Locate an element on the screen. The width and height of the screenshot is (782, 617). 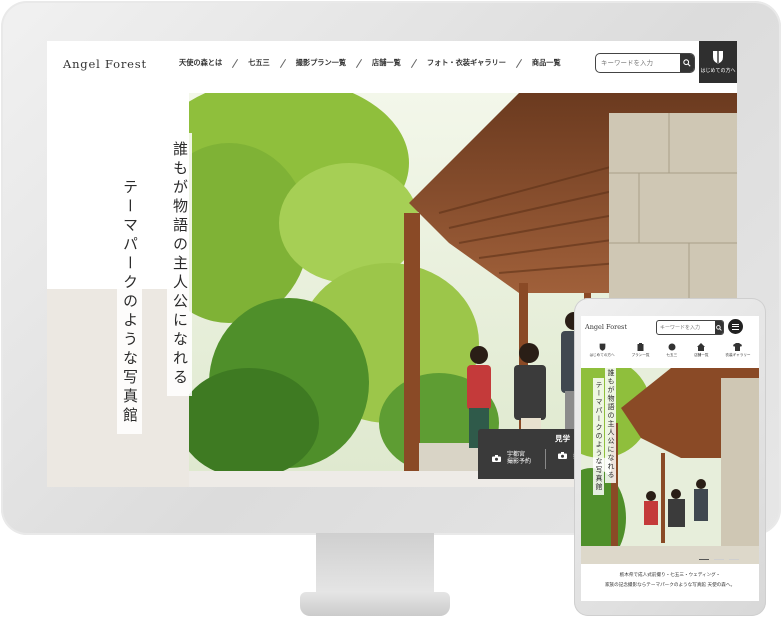
nav-gallery: フォト・衣装ギャラリー is located at coordinates (466, 63).